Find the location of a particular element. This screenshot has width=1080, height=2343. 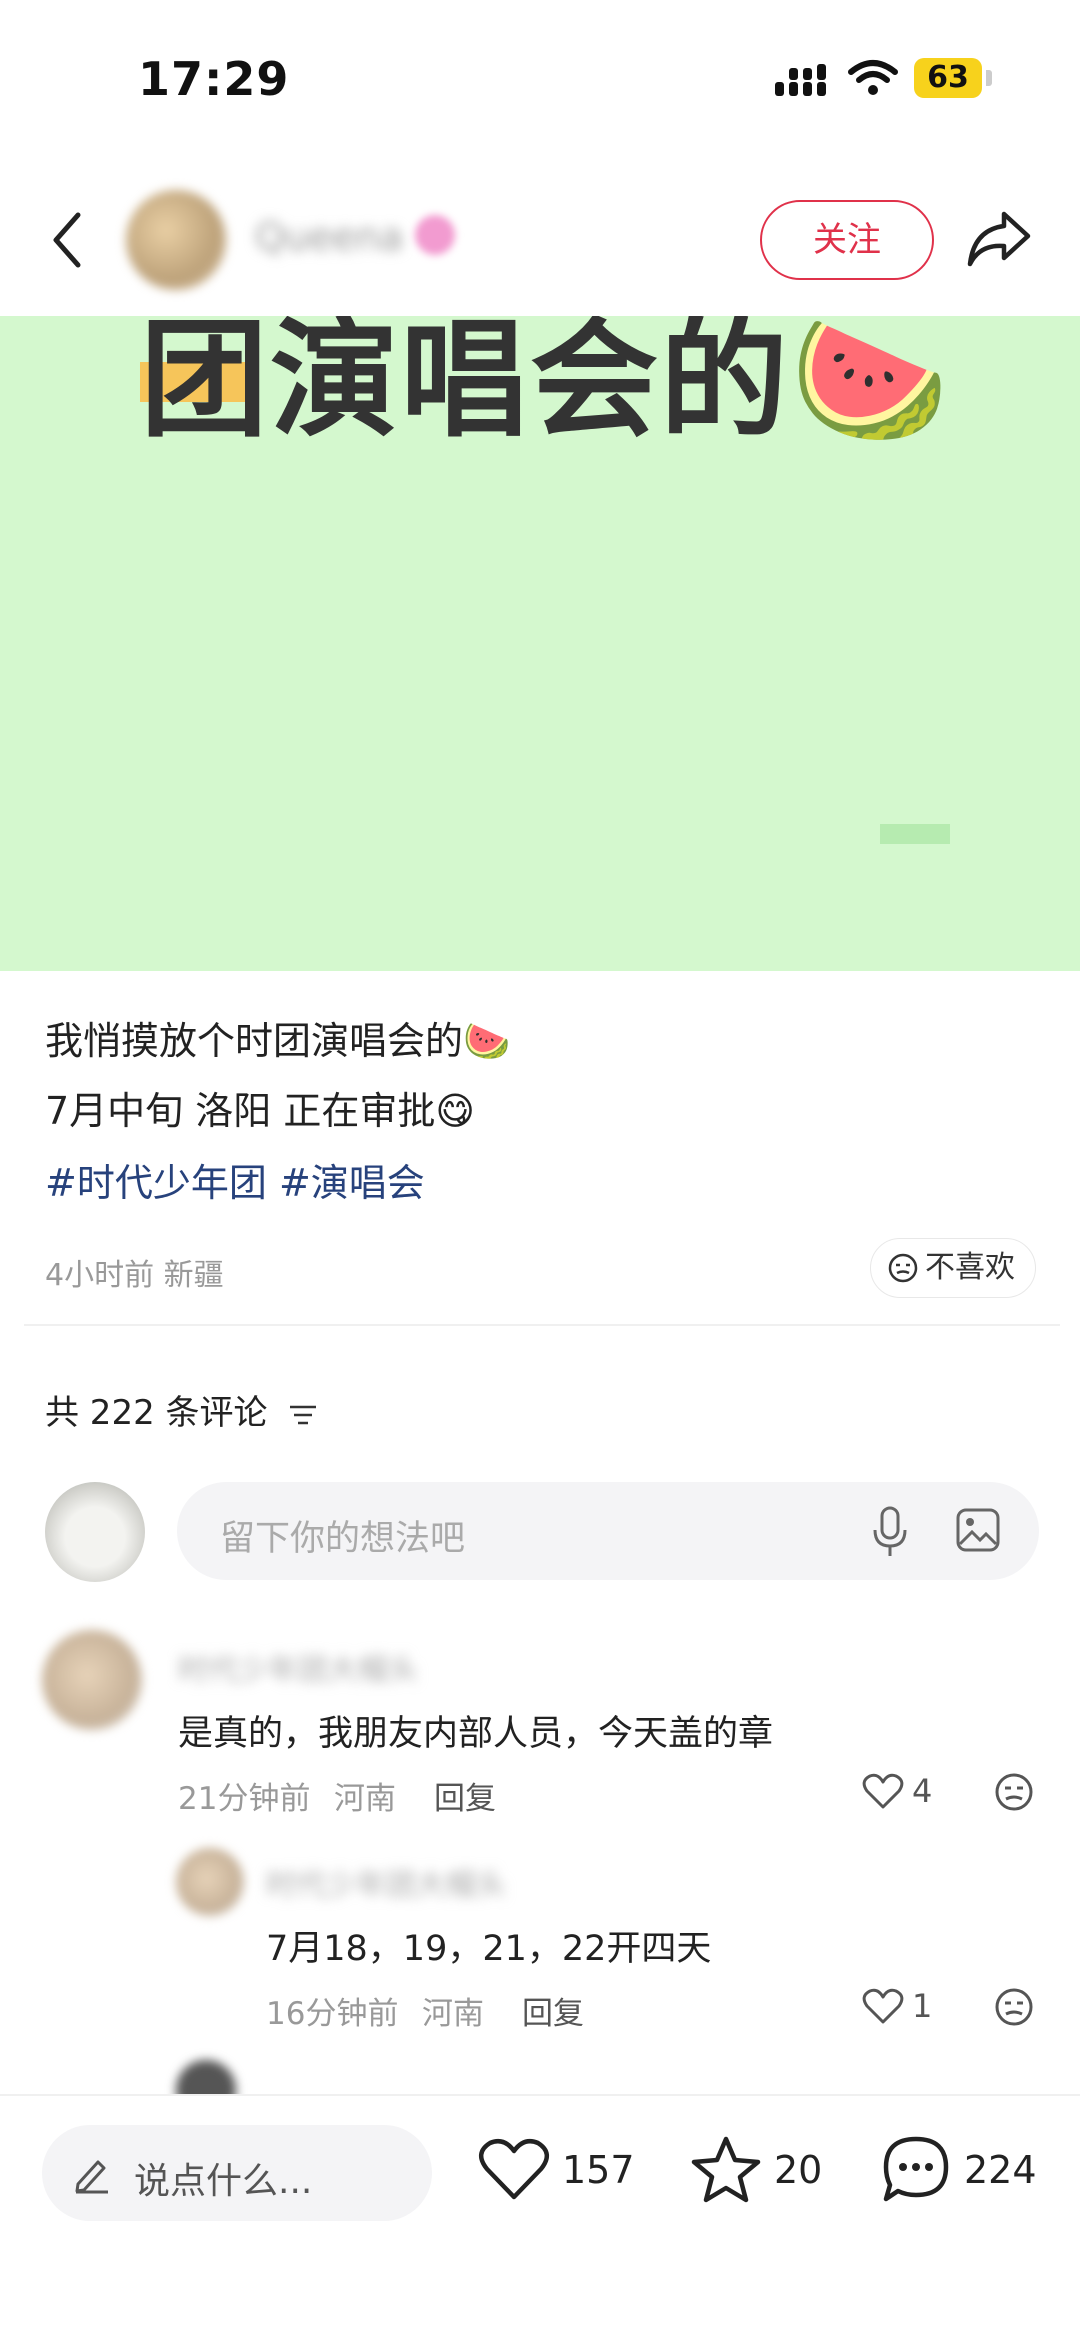

microphone-icon is located at coordinates (890, 1532).